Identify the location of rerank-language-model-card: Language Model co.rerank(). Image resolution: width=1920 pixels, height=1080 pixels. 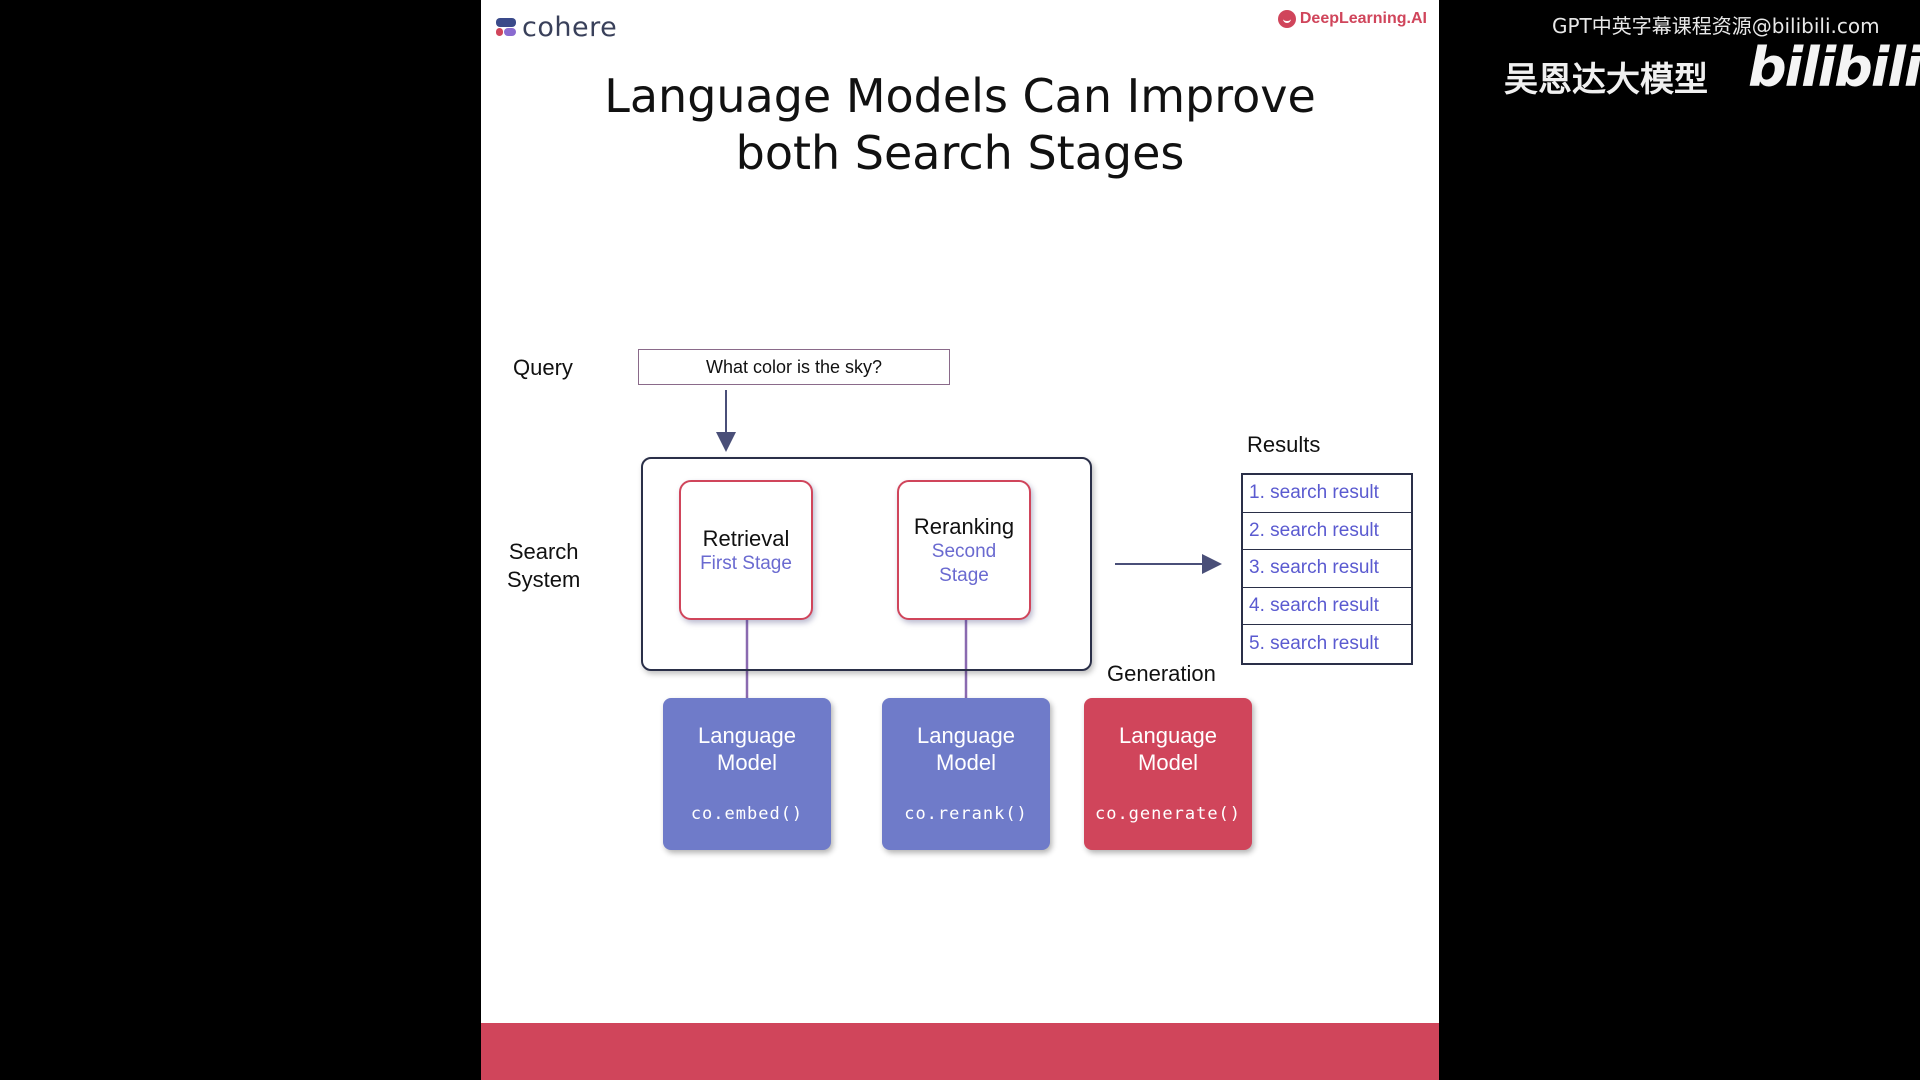
(966, 774).